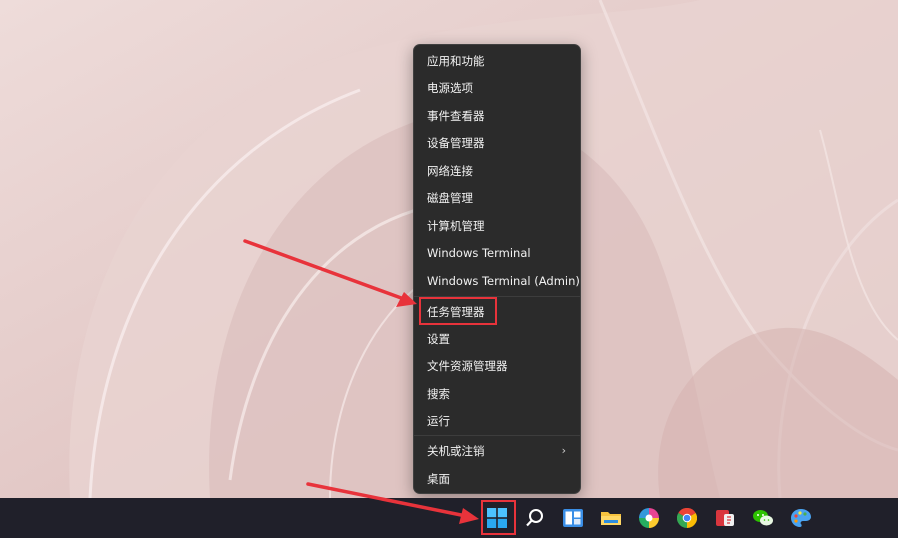 This screenshot has height=538, width=898. I want to click on menu-item-disk-management: 磁盘管理, so click(497, 198).